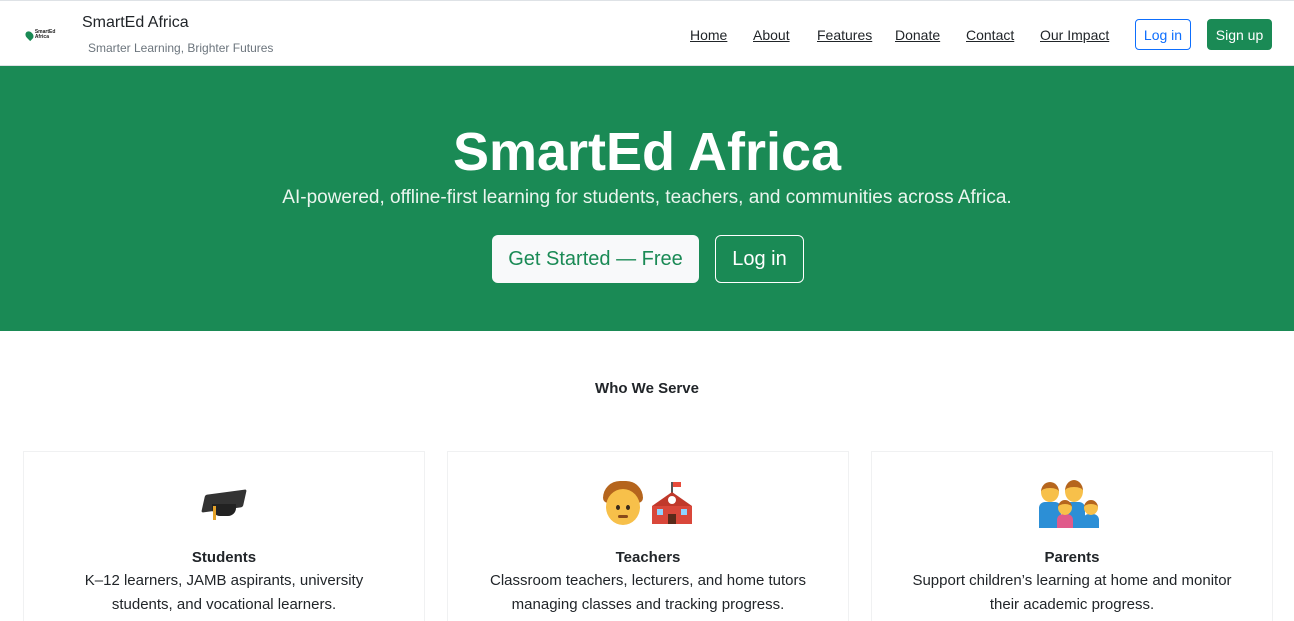 This screenshot has height=621, width=1294. What do you see at coordinates (1163, 34) in the screenshot?
I see `login-button: Log in` at bounding box center [1163, 34].